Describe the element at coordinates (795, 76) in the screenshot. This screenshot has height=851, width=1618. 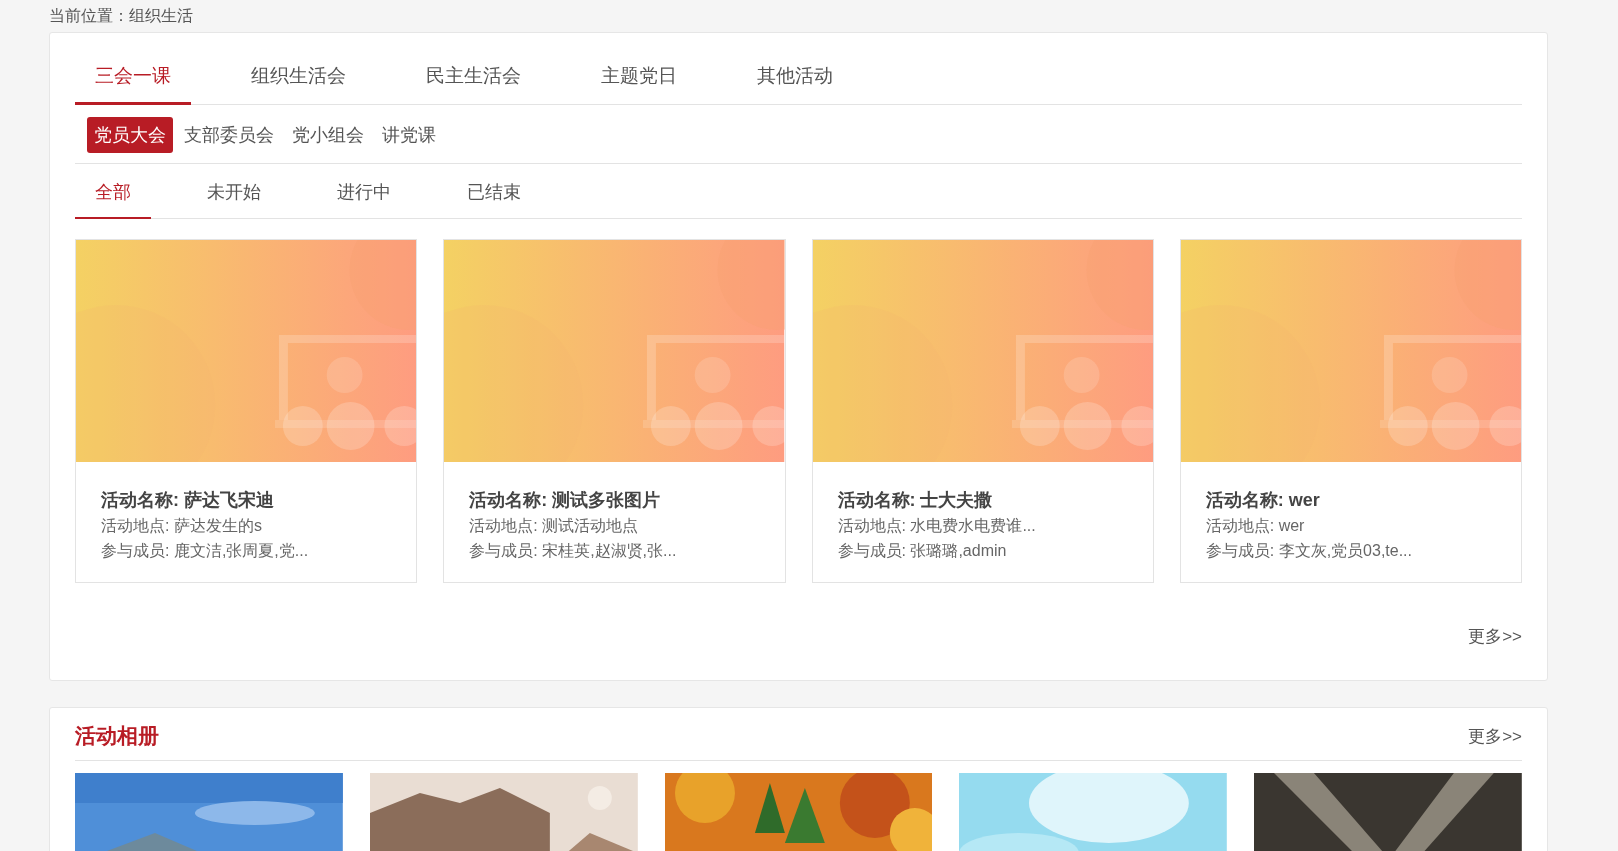
I see `category-tab: 其他活动` at that location.